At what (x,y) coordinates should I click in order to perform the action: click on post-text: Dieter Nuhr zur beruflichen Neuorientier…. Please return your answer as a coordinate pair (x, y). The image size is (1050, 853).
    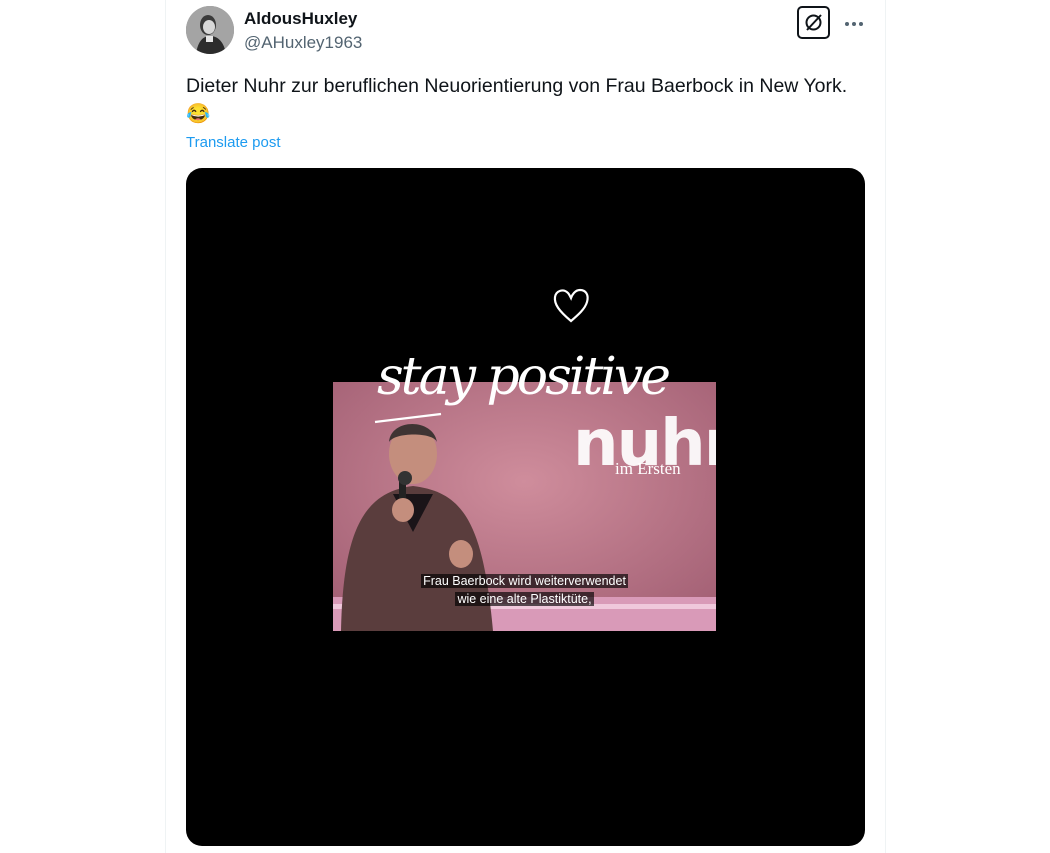
    Looking at the image, I should click on (517, 100).